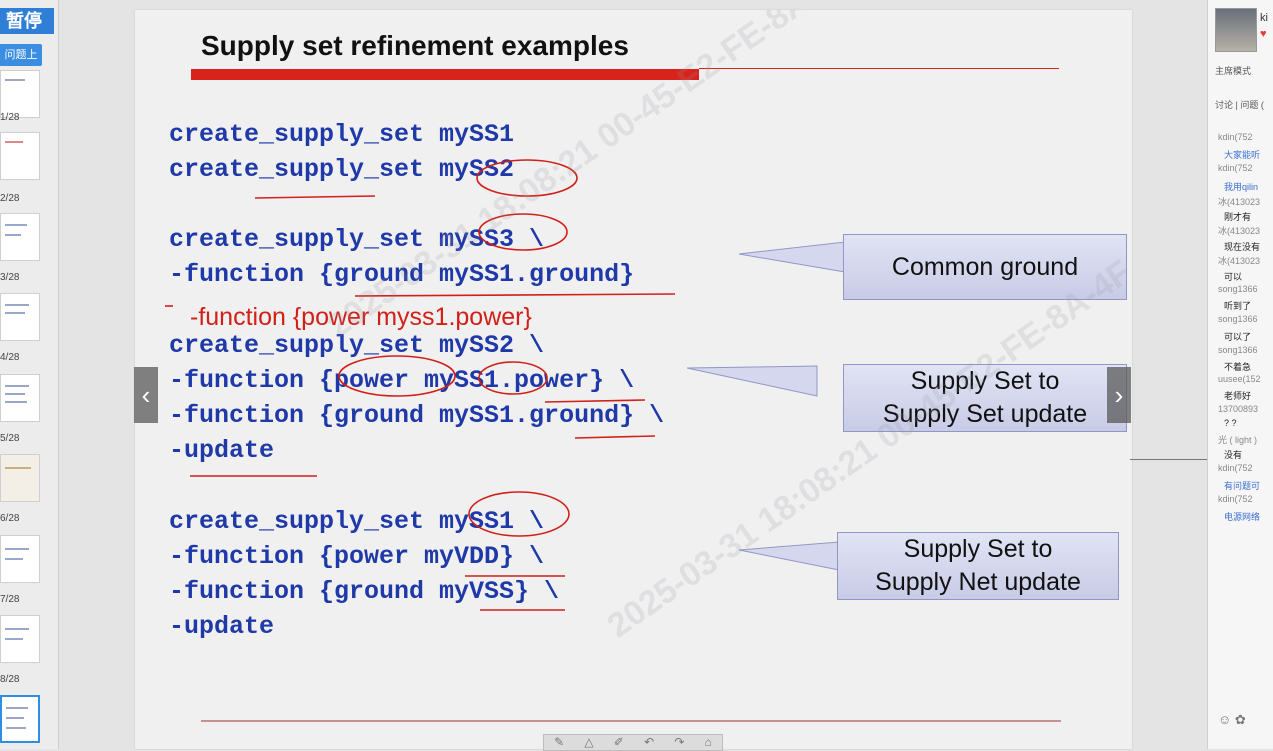  What do you see at coordinates (619, 742) in the screenshot?
I see `marker-icon: ✐` at bounding box center [619, 742].